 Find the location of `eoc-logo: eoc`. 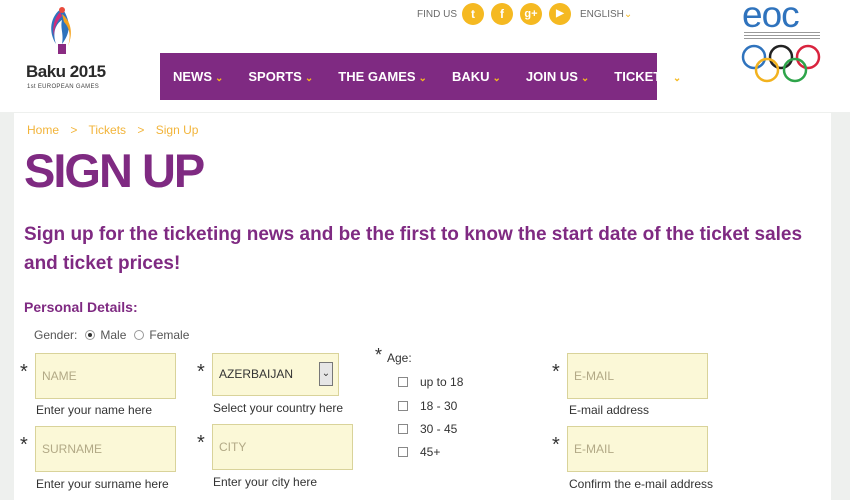

eoc-logo: eoc is located at coordinates (785, 45).